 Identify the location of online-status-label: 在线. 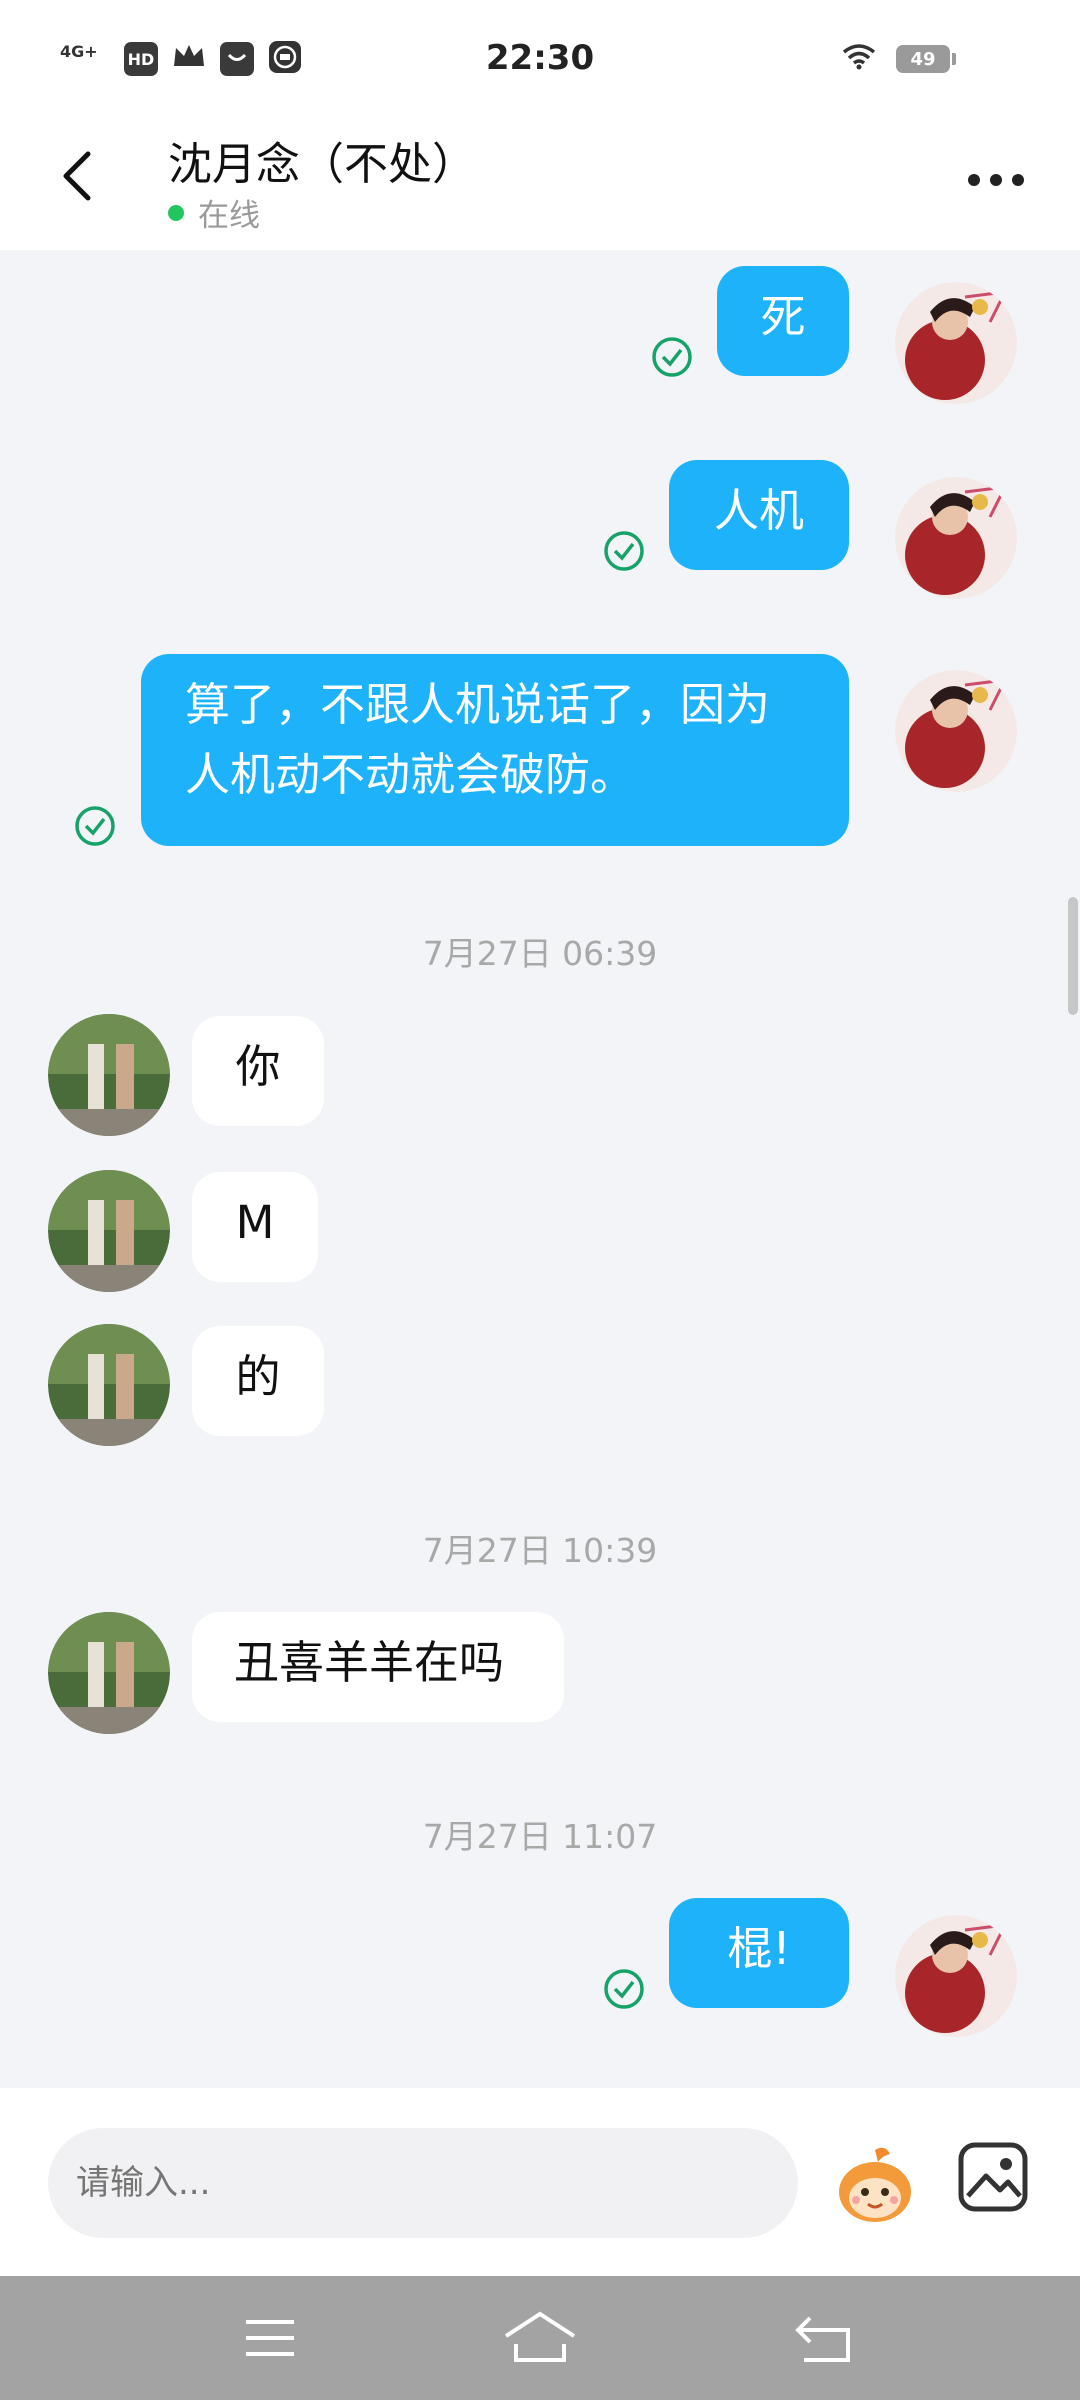
(229, 216).